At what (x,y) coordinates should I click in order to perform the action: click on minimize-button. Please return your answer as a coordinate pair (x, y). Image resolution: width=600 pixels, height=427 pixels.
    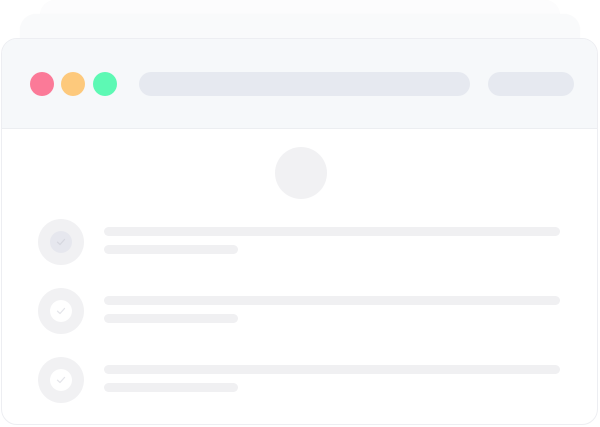
    Looking at the image, I should click on (73, 84).